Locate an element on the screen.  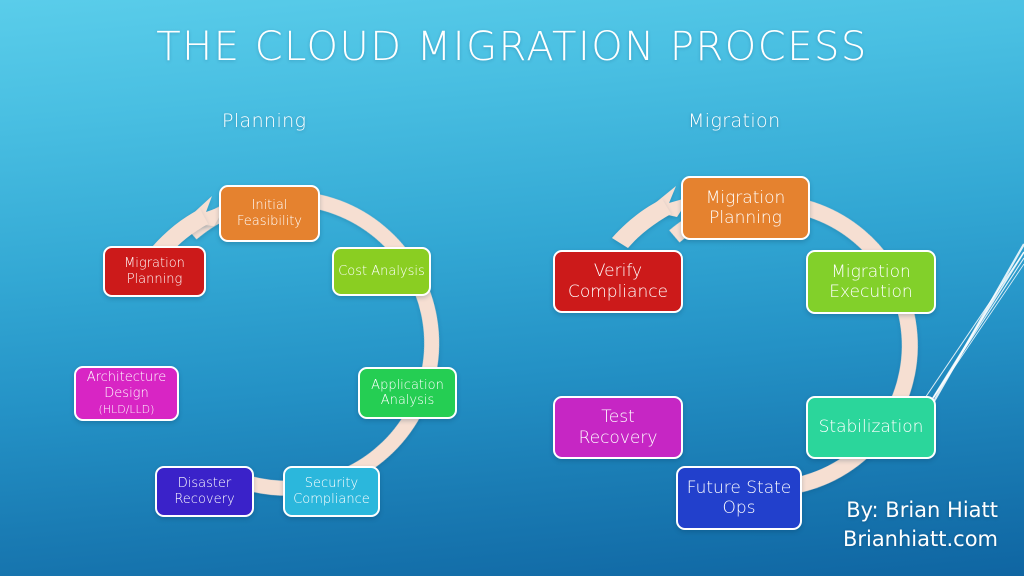
node-label: Future State Ops is located at coordinates (739, 497).